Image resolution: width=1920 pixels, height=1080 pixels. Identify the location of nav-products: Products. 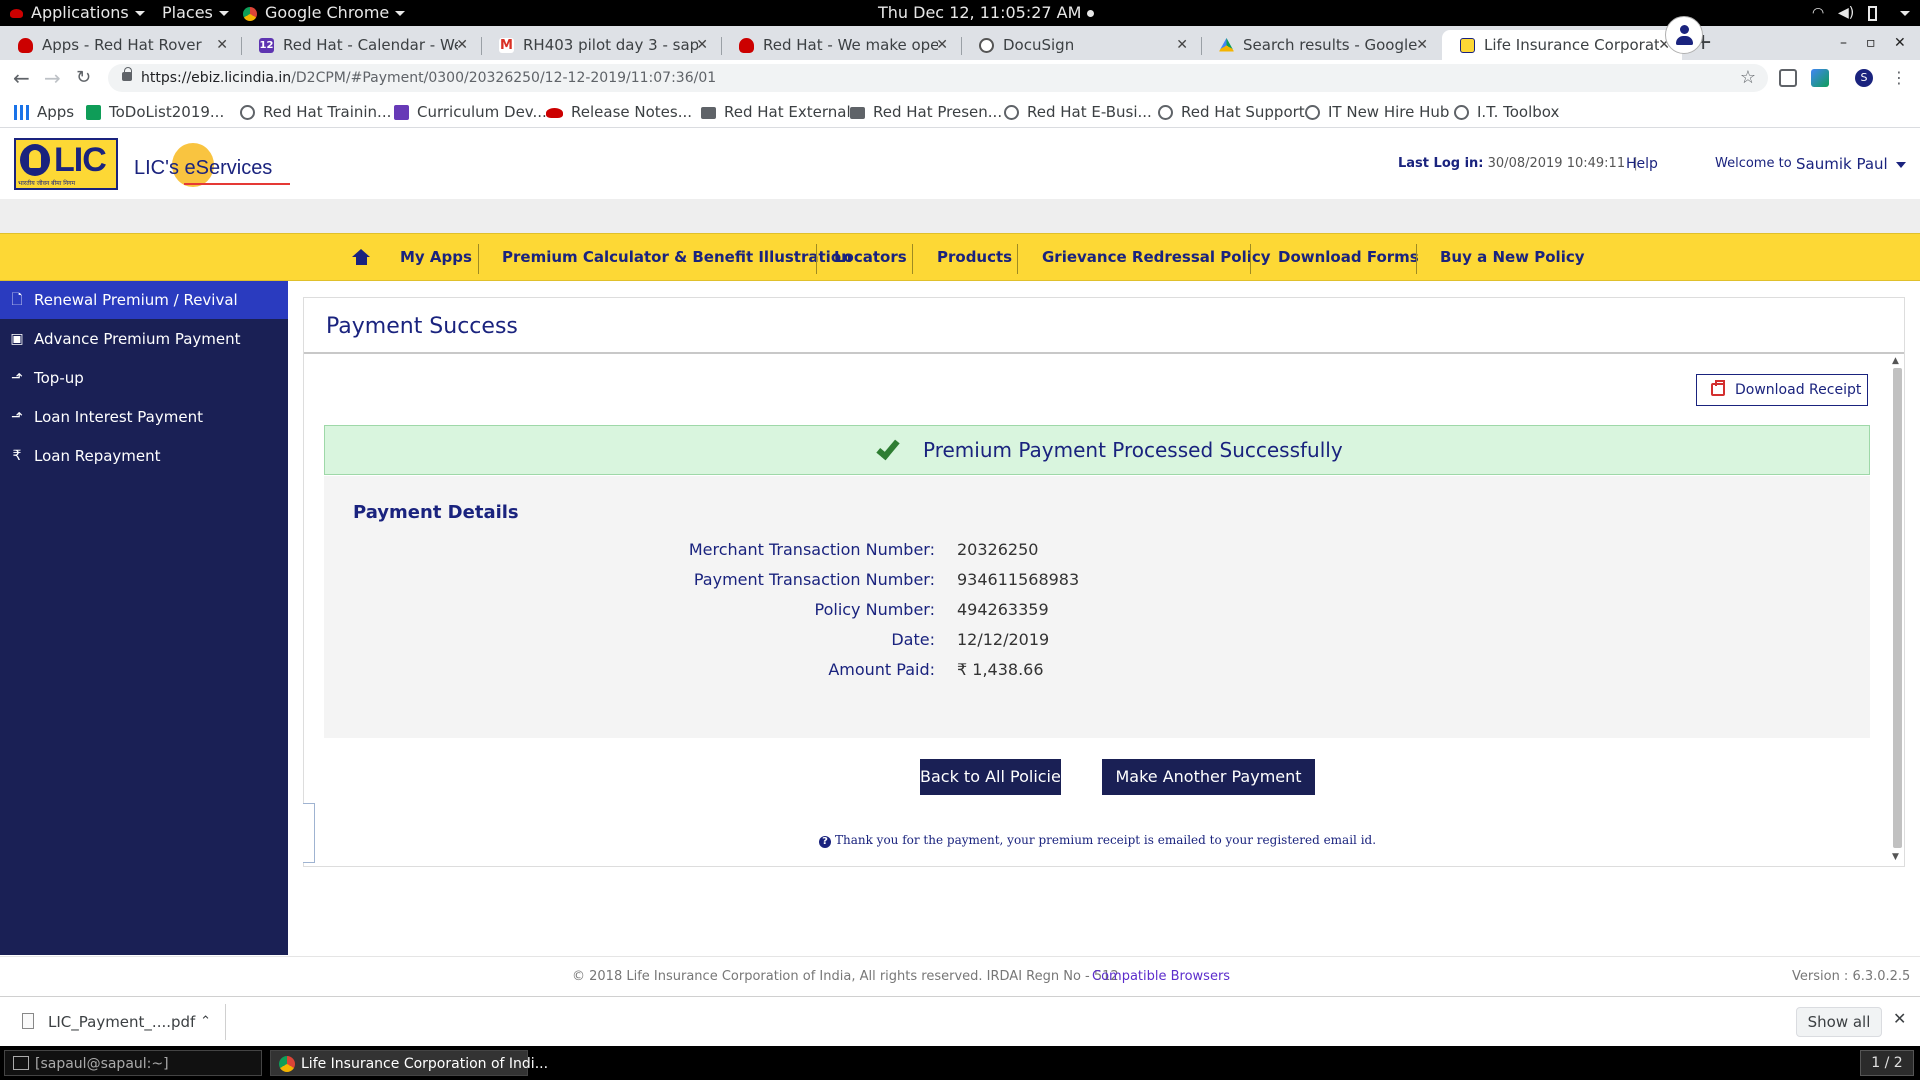
(974, 257).